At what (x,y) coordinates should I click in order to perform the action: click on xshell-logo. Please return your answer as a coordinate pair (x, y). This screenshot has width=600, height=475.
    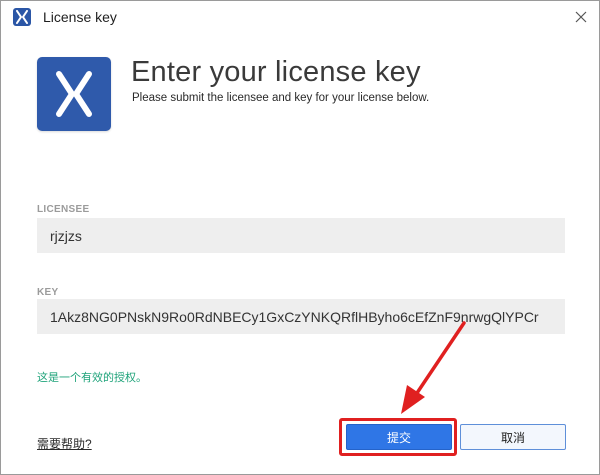
    Looking at the image, I should click on (74, 94).